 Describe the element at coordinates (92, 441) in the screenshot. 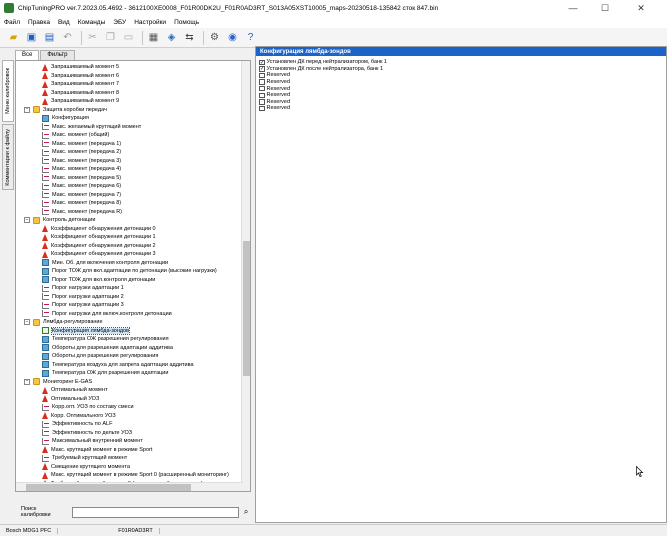

I see `tree-item: Максимальный внутренний момент` at that location.